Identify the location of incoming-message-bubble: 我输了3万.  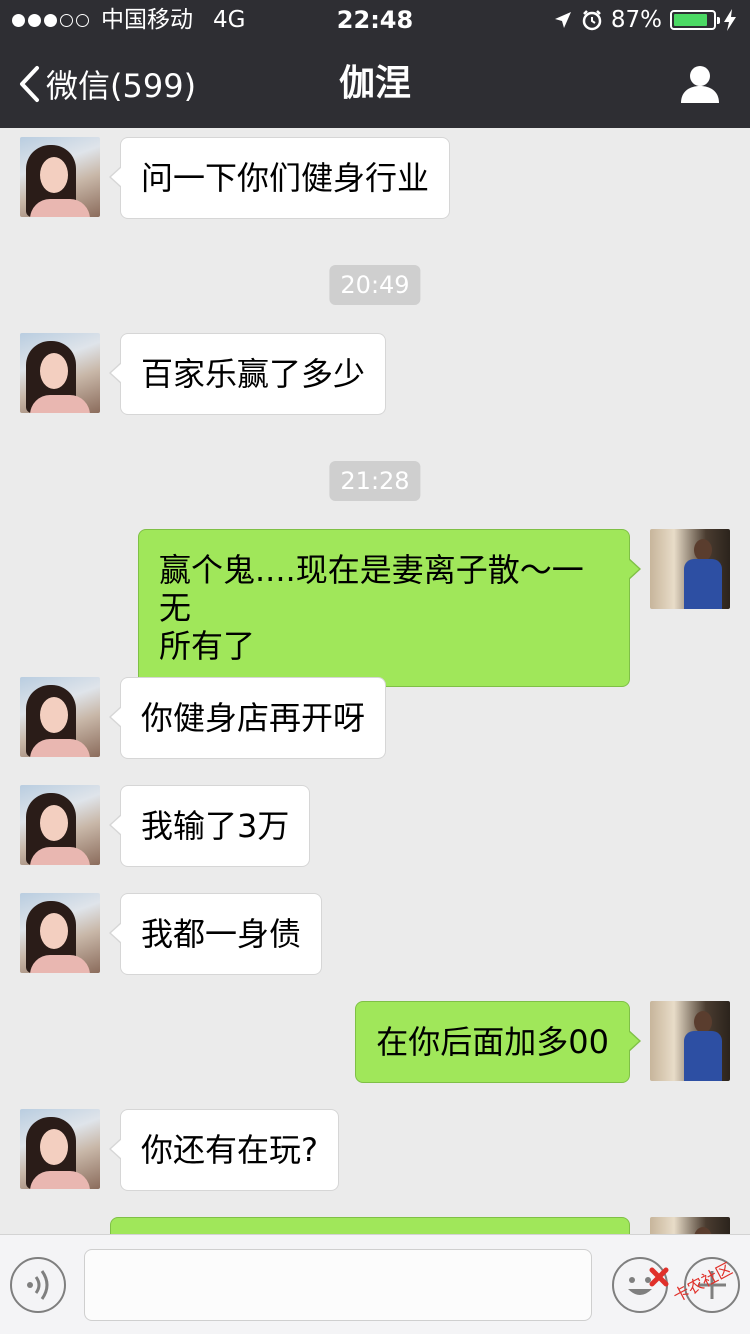
(209, 826).